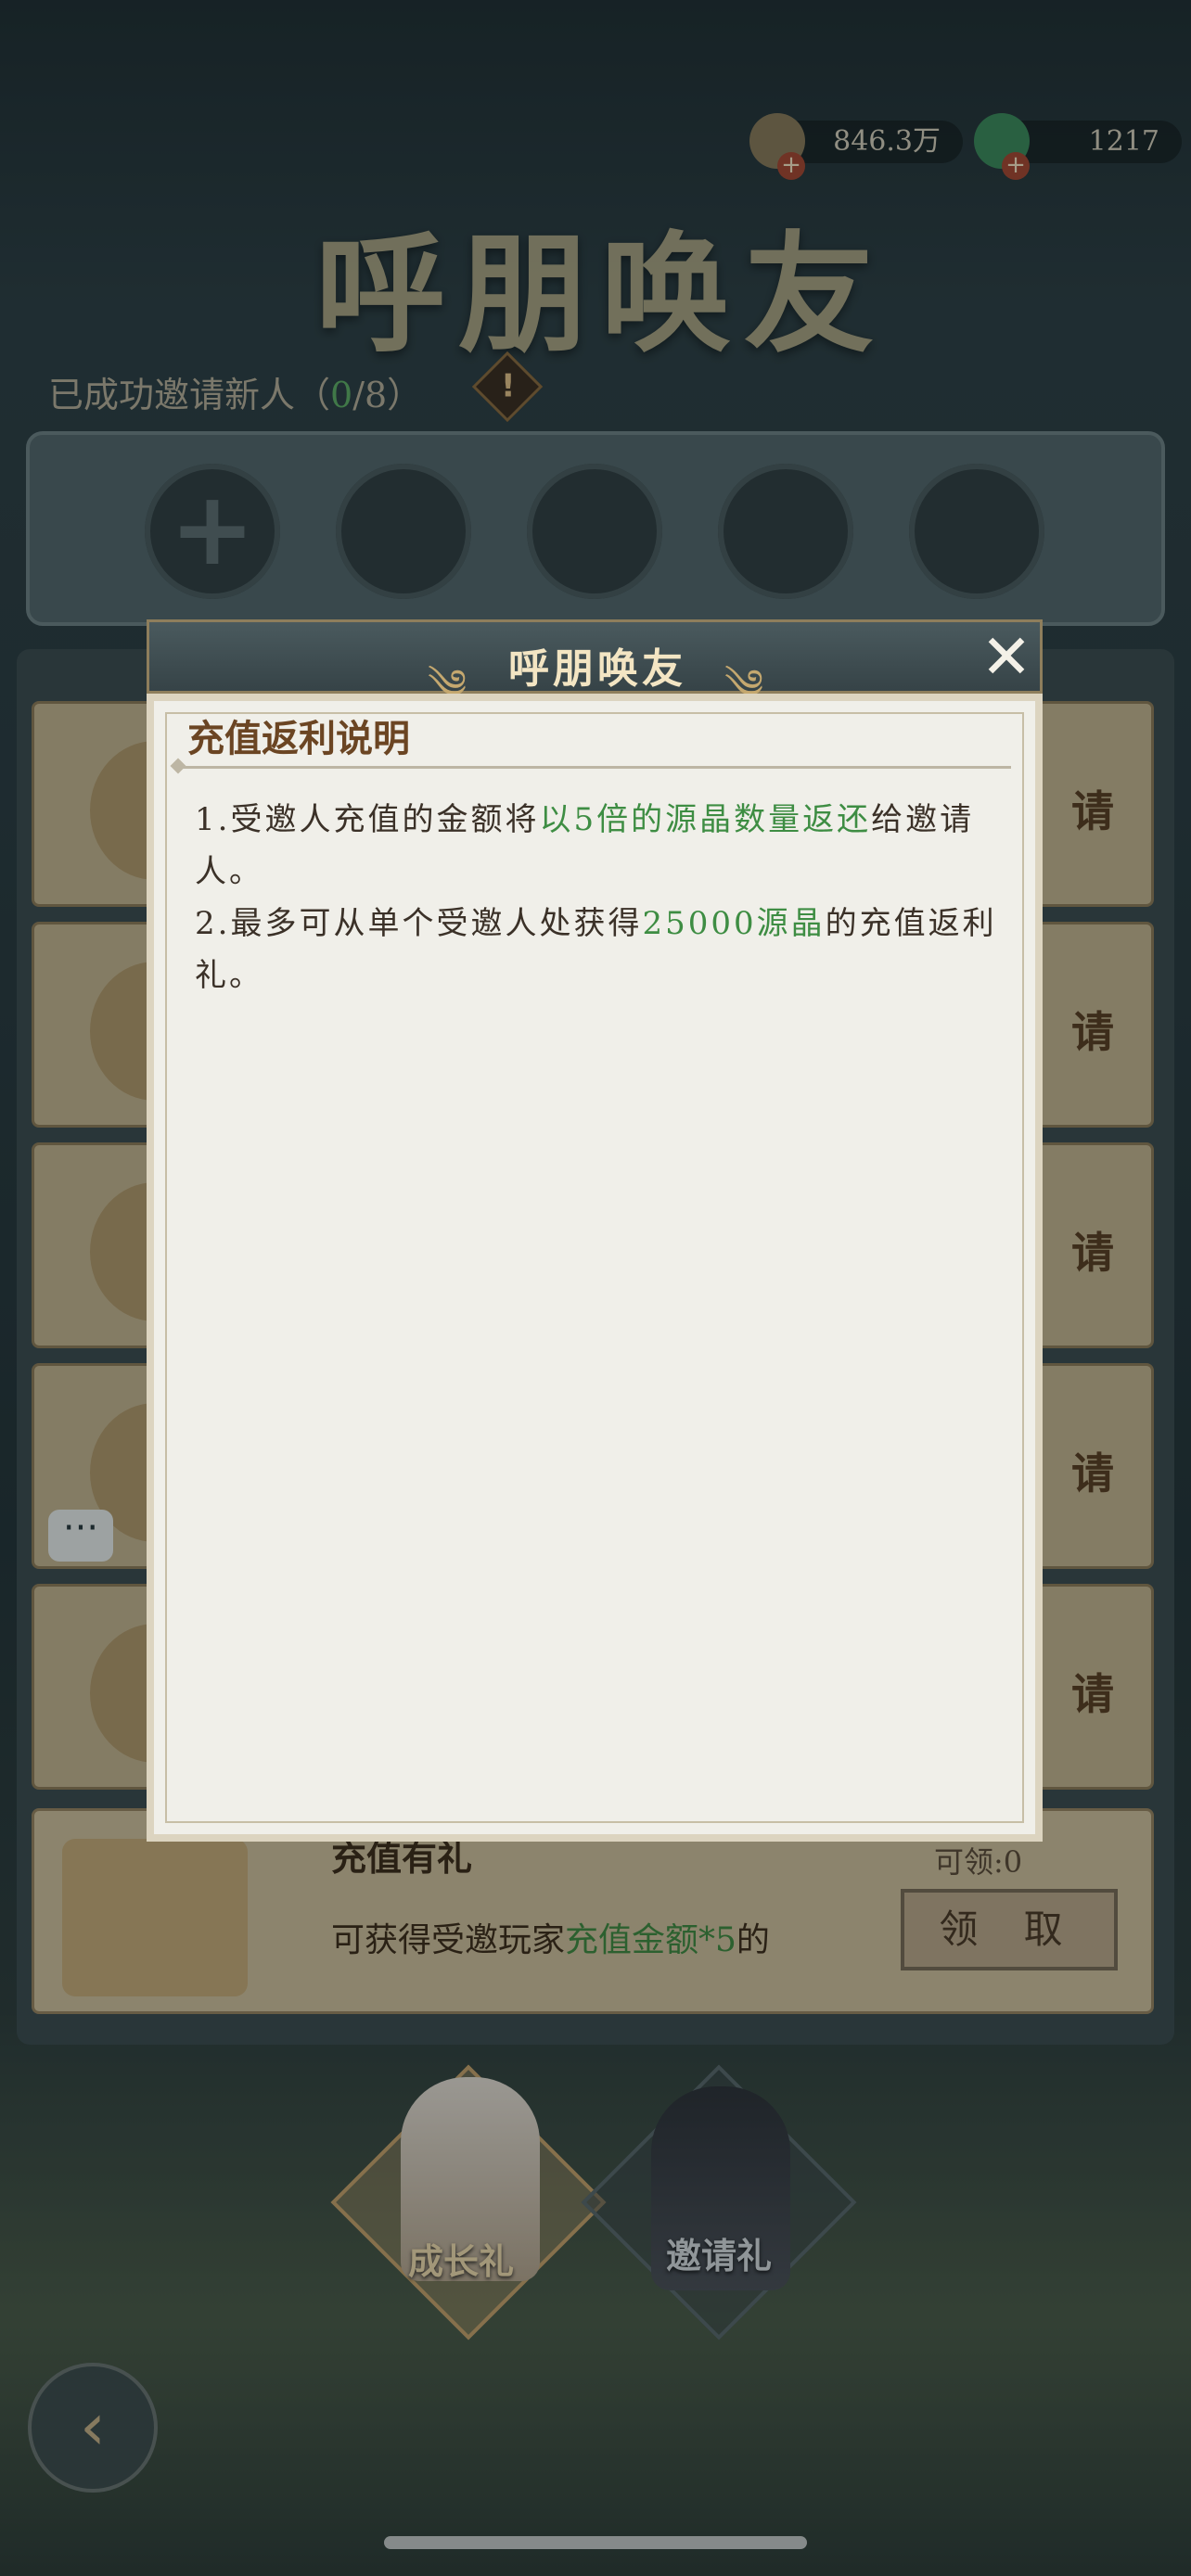 The image size is (1191, 2576). What do you see at coordinates (367, 819) in the screenshot?
I see `rule1-prefix: 1.受邀人充值的金额将` at bounding box center [367, 819].